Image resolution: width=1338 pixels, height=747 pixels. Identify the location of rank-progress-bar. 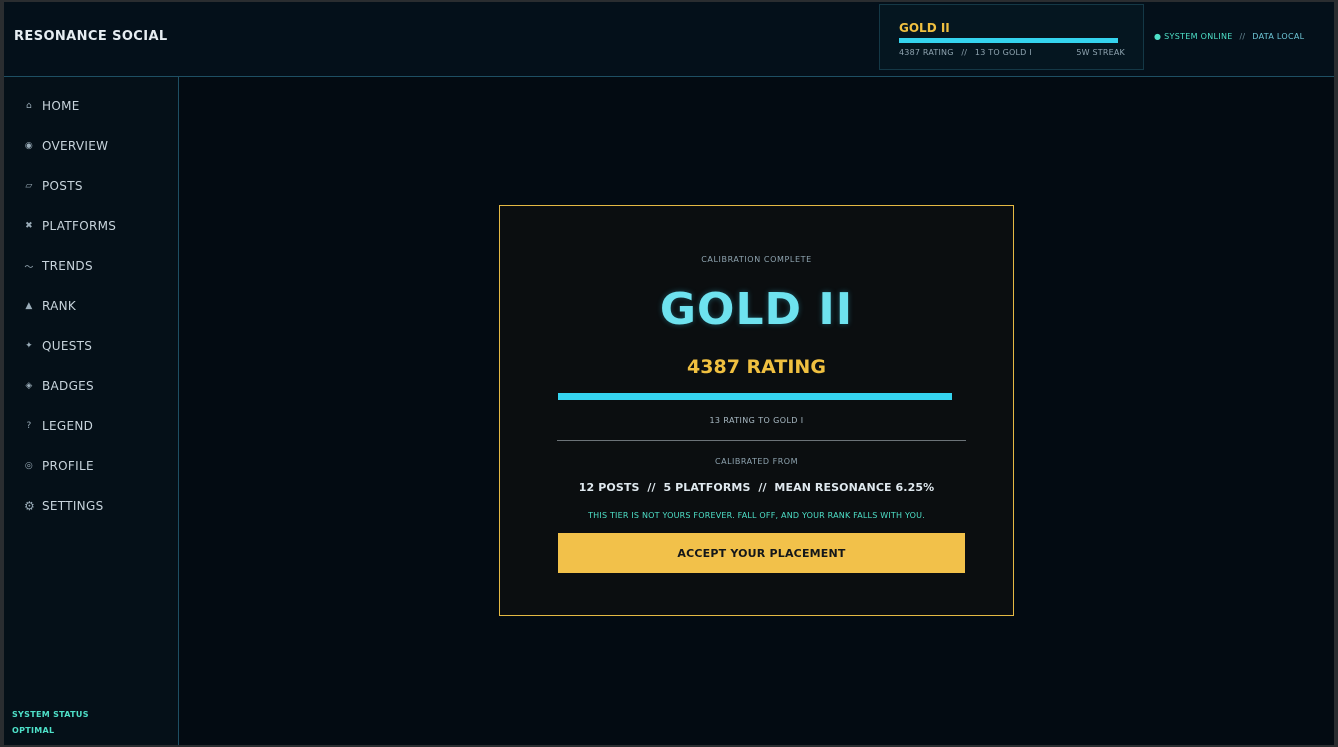
(1008, 40).